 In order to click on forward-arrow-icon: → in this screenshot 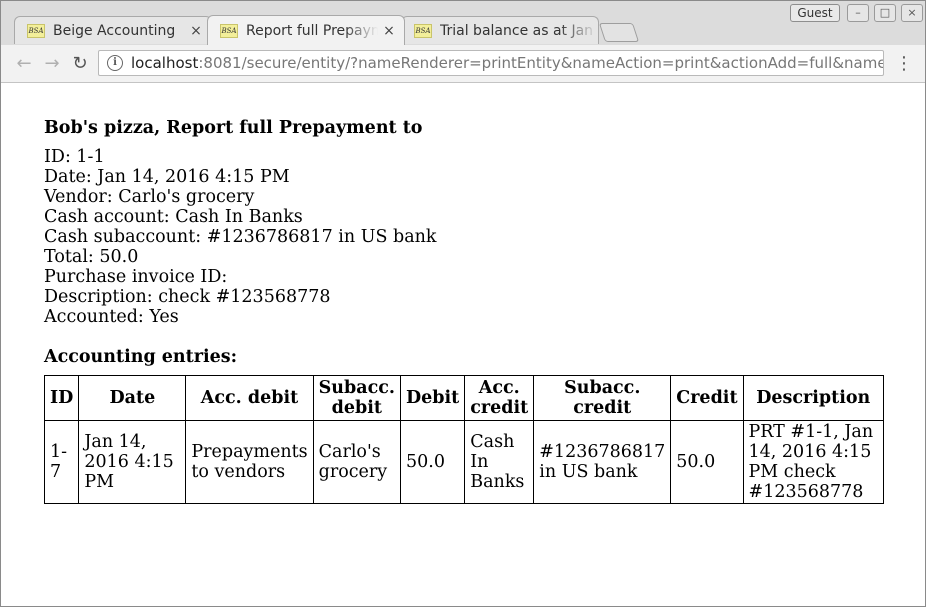, I will do `click(52, 64)`.